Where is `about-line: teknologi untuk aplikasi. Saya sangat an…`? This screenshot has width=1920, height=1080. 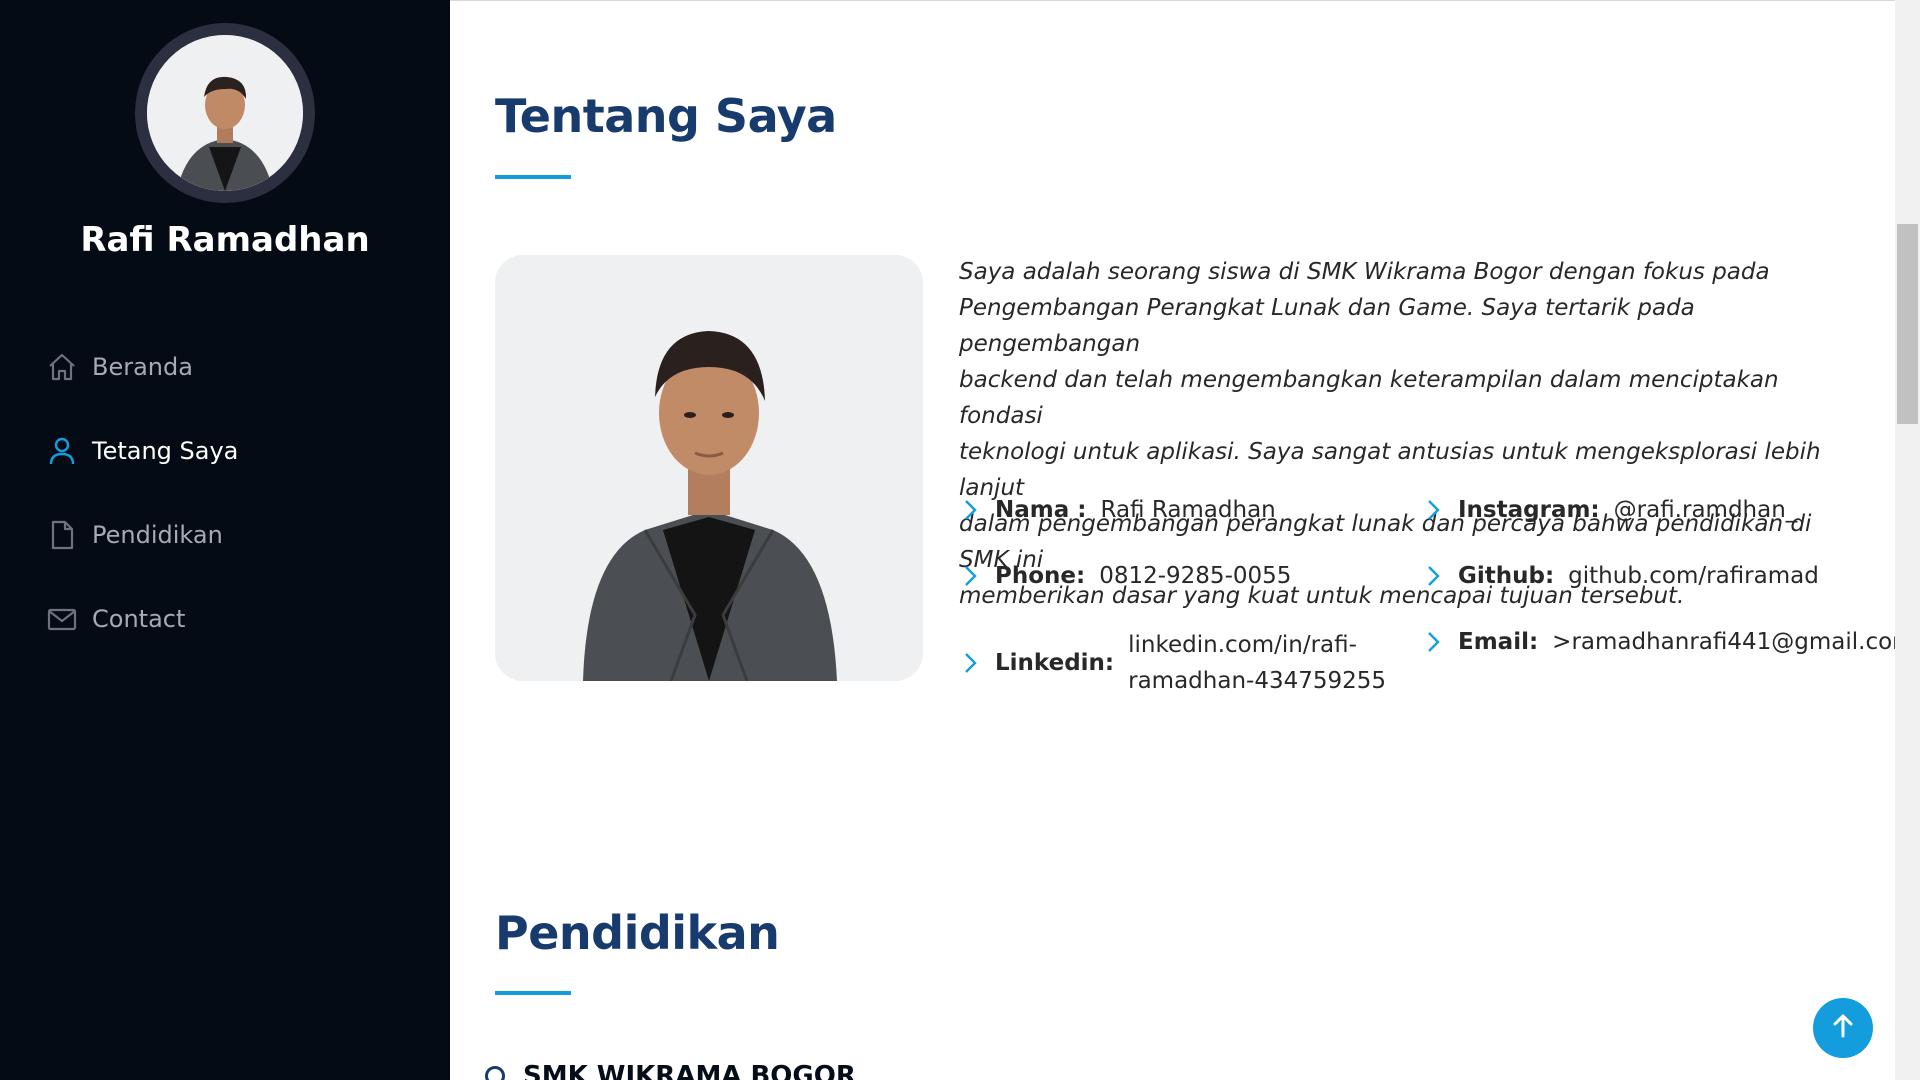
about-line: teknologi untuk aplikasi. Saya sangat an… is located at coordinates (1390, 470).